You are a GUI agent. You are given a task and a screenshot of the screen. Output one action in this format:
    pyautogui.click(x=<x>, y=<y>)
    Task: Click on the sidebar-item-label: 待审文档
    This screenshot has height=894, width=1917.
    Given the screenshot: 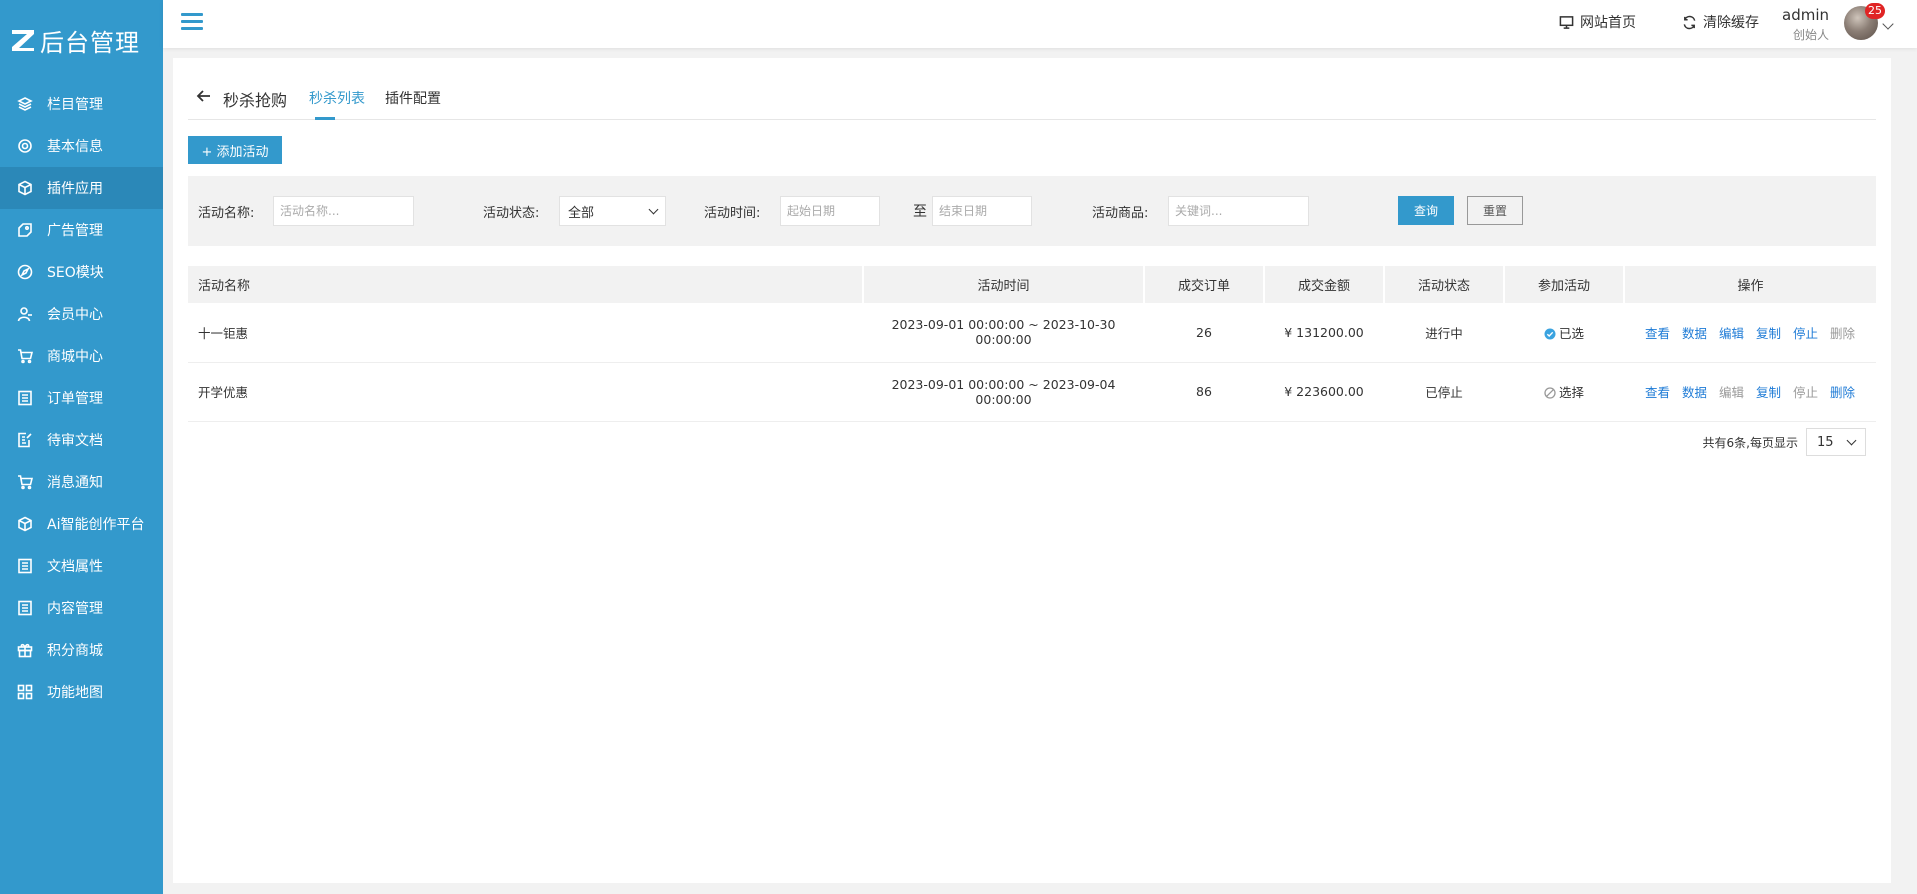 What is the action you would take?
    pyautogui.click(x=75, y=441)
    